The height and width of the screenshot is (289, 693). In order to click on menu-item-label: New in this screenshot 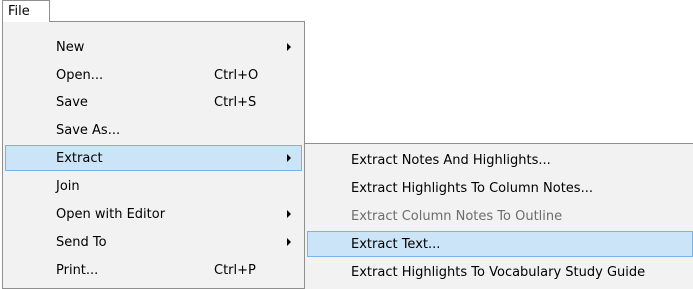, I will do `click(70, 47)`.